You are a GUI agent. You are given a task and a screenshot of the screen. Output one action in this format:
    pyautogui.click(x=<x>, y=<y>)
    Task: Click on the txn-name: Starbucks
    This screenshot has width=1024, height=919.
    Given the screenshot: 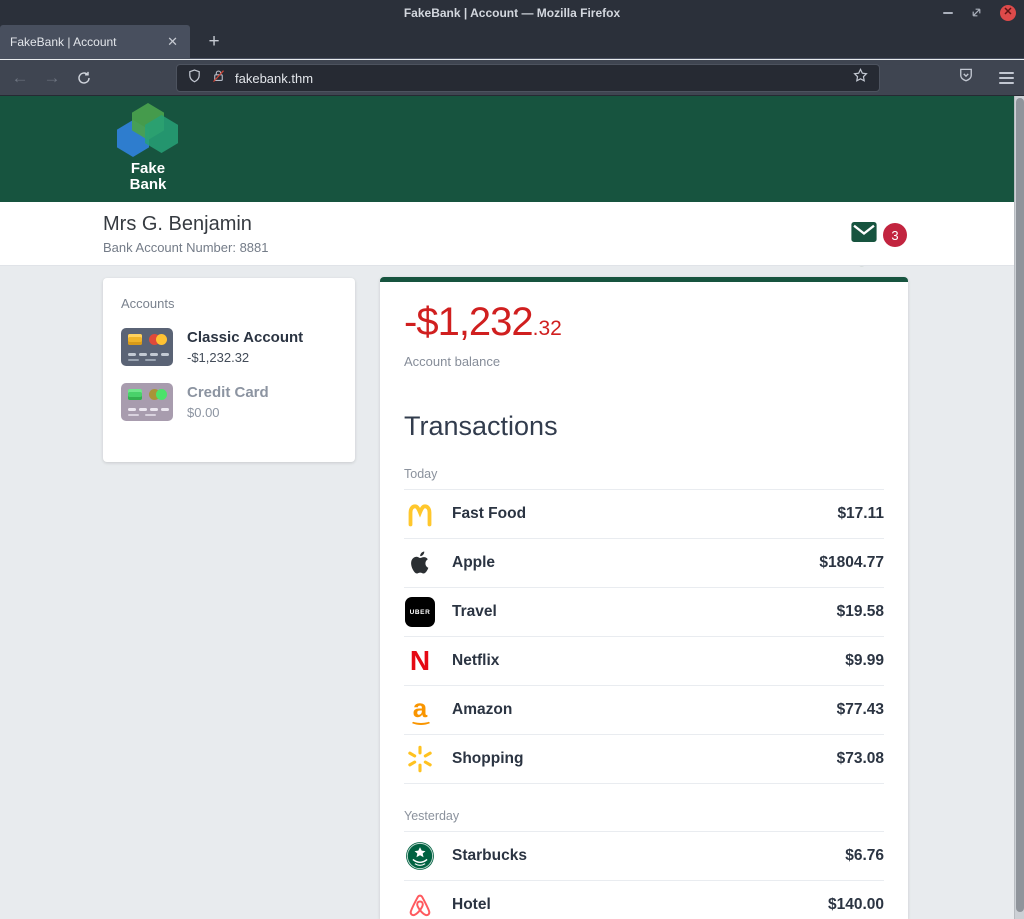 What is the action you would take?
    pyautogui.click(x=489, y=855)
    